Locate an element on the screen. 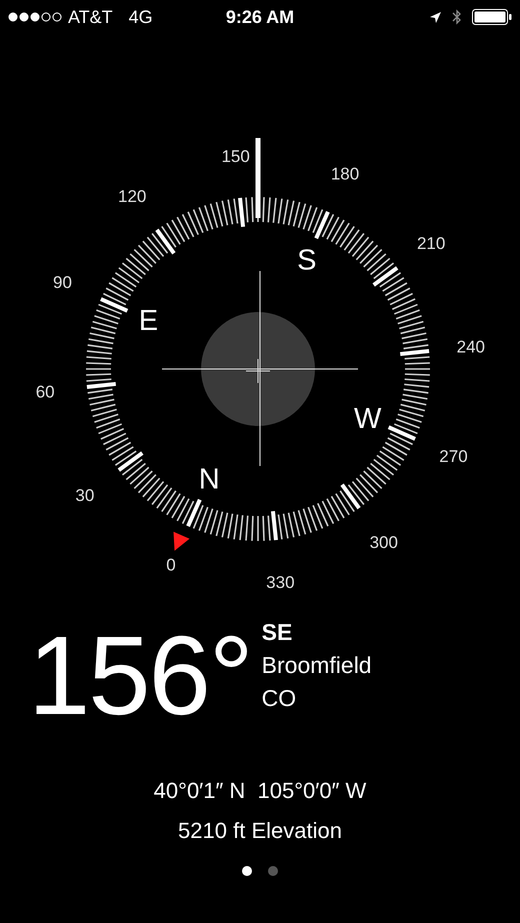 The width and height of the screenshot is (520, 923). degree-label: 210 is located at coordinates (431, 244).